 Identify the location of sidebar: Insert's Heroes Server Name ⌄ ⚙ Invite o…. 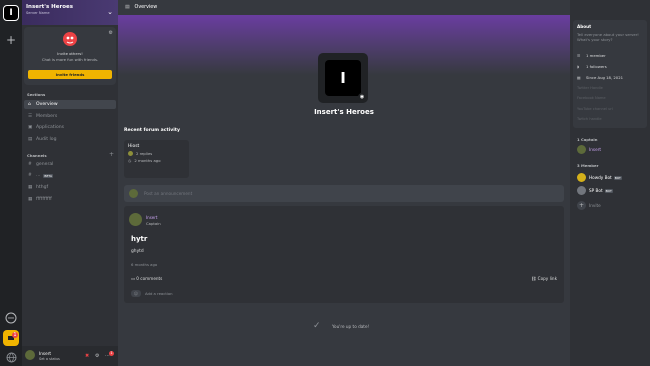
(70, 183).